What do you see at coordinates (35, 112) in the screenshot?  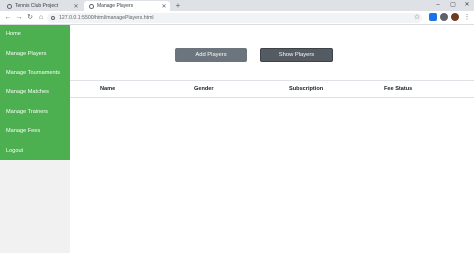 I see `sidebar-item-manage-trainers: Manage Trainers` at bounding box center [35, 112].